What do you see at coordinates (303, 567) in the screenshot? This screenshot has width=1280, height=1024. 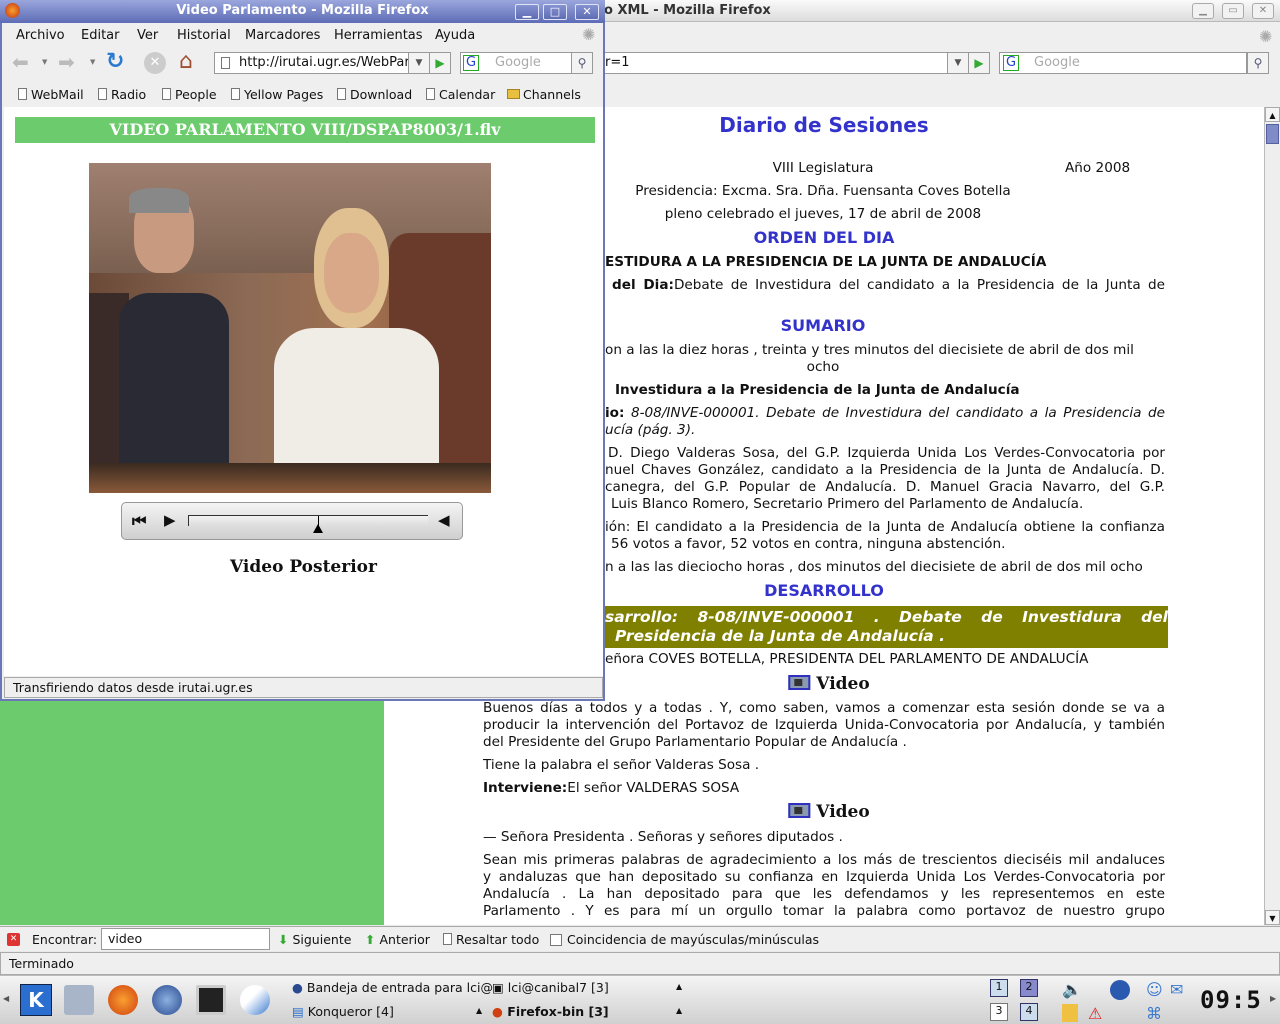 I see `next-video-link: Video Posterior` at bounding box center [303, 567].